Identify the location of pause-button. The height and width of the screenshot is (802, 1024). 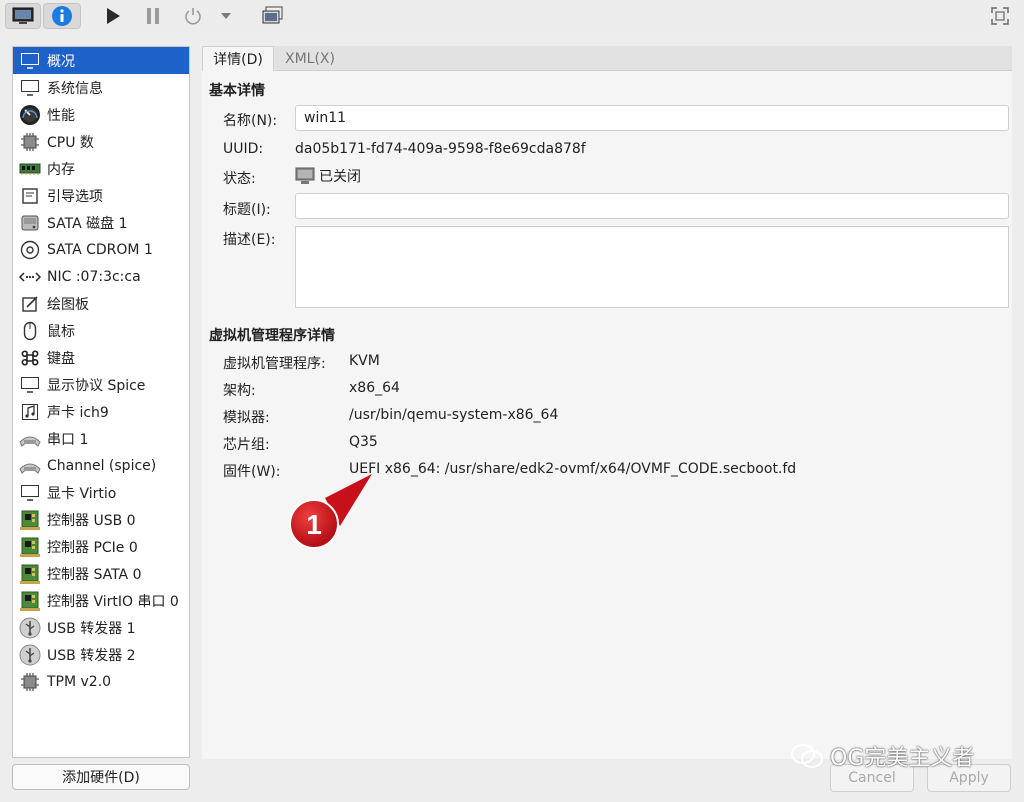
(153, 16).